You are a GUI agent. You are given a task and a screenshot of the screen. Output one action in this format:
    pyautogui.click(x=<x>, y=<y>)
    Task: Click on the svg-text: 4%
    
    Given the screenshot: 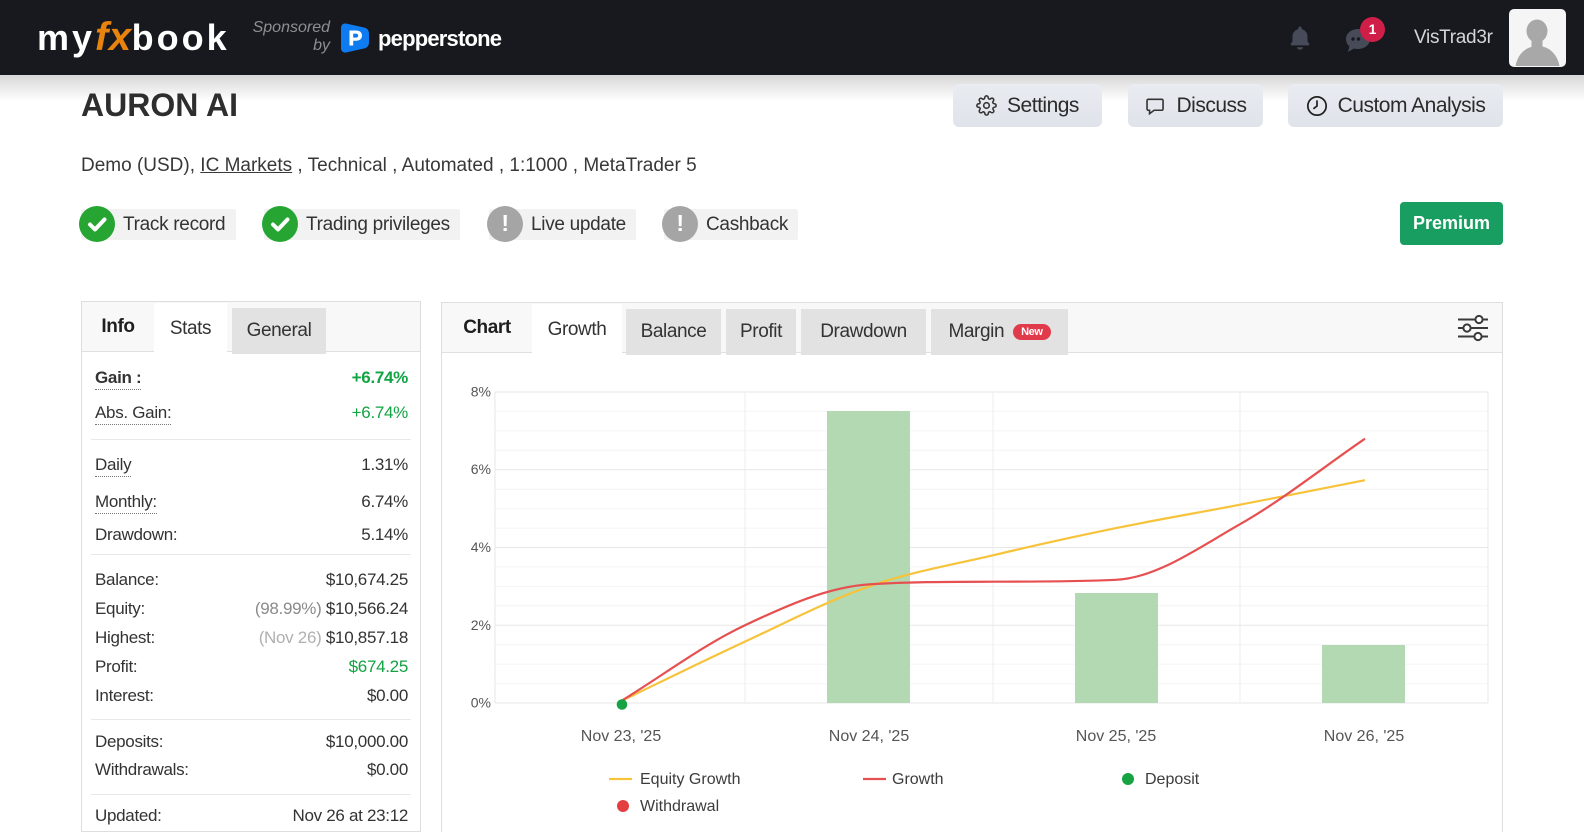 What is the action you would take?
    pyautogui.click(x=481, y=547)
    